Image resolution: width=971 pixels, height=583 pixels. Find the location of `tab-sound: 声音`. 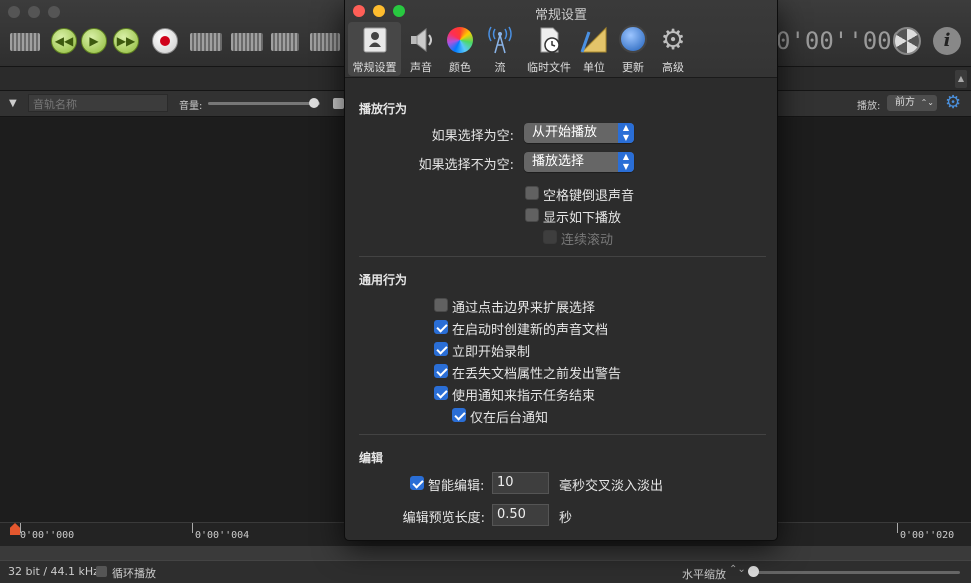

tab-sound: 声音 is located at coordinates (421, 49).